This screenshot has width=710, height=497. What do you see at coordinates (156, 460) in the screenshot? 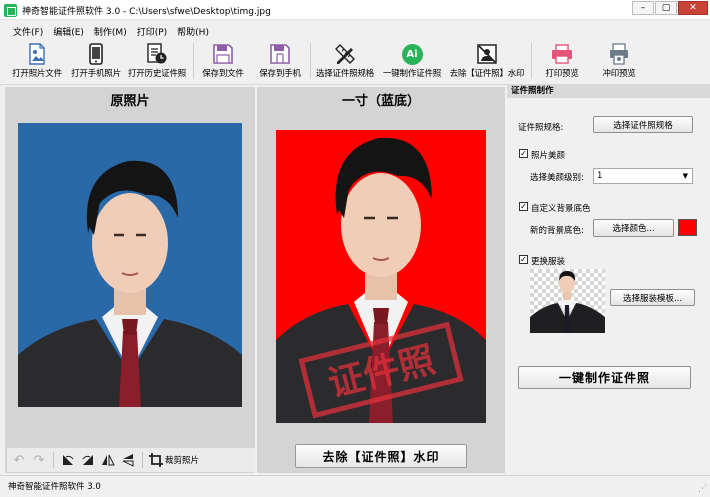
I see `crop-icon` at bounding box center [156, 460].